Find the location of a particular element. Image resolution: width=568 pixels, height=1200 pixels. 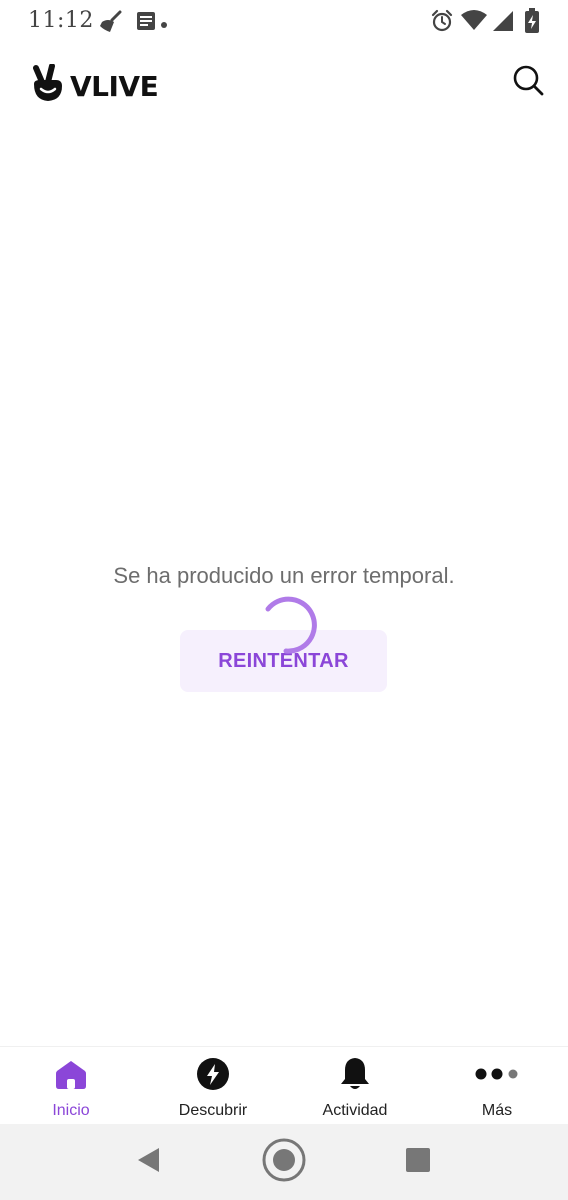

status-bar: 11:12 is located at coordinates (284, 22).